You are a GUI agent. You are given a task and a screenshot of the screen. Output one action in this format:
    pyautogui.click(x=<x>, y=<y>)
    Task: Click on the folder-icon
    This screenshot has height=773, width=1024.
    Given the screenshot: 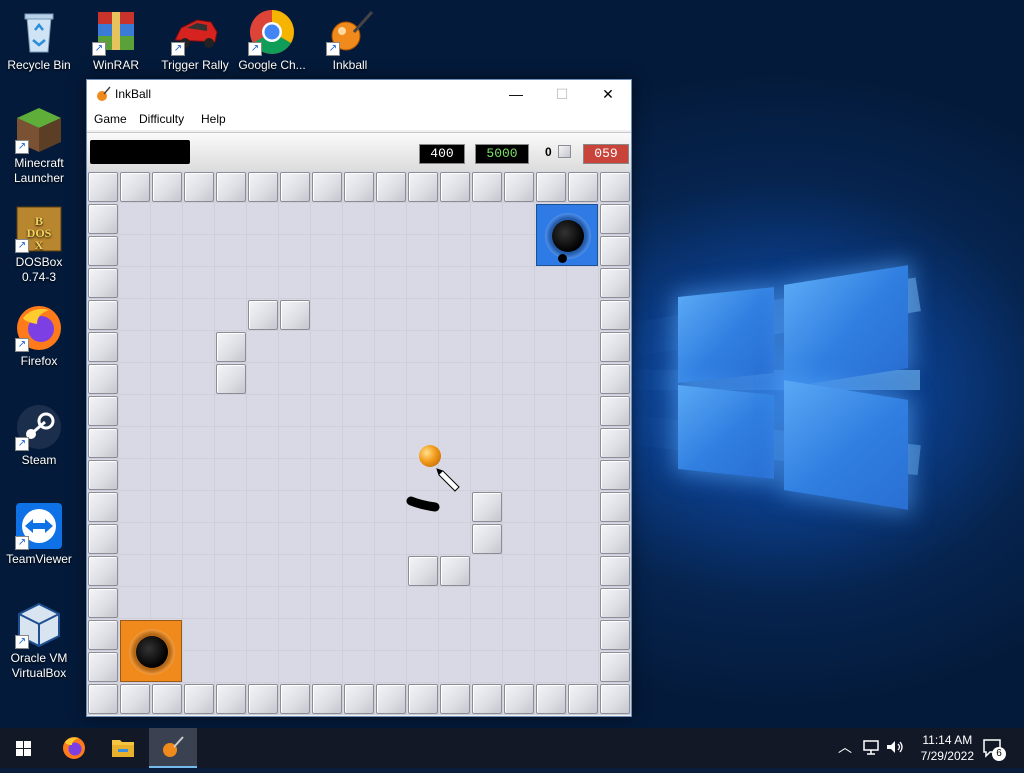 What is the action you would take?
    pyautogui.click(x=123, y=748)
    